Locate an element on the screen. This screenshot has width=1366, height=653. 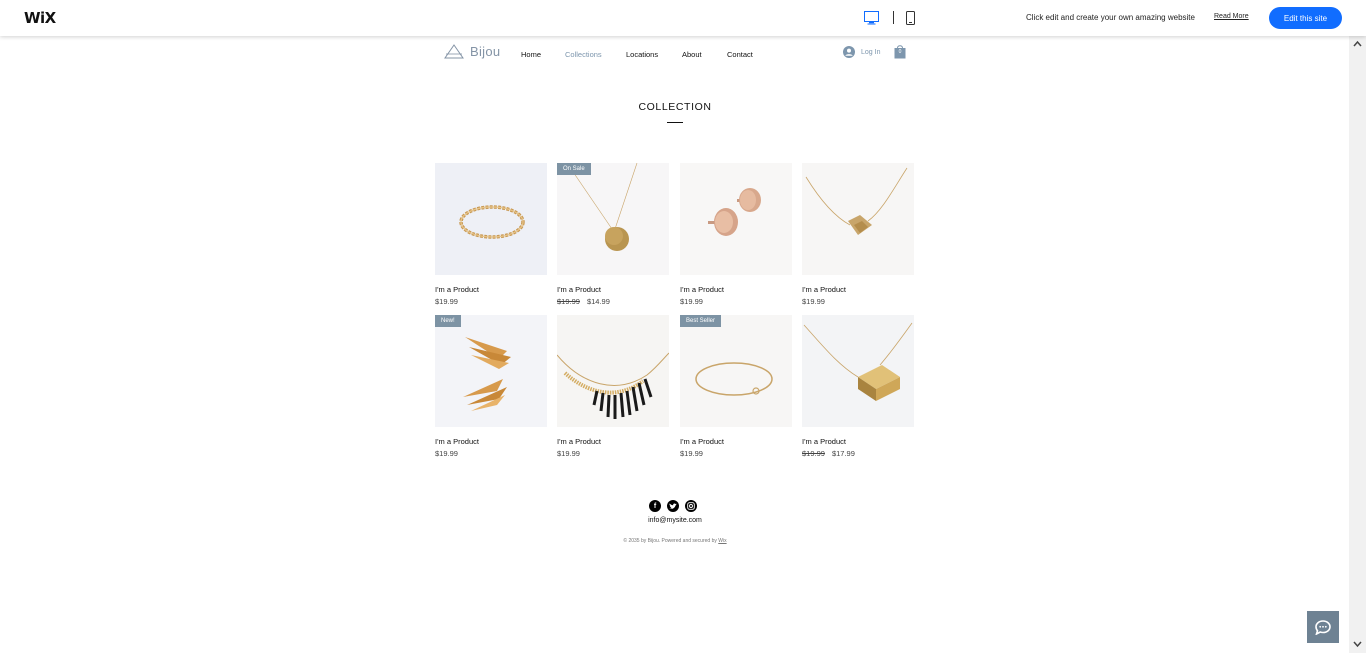
social-links: f is located at coordinates (673, 506).